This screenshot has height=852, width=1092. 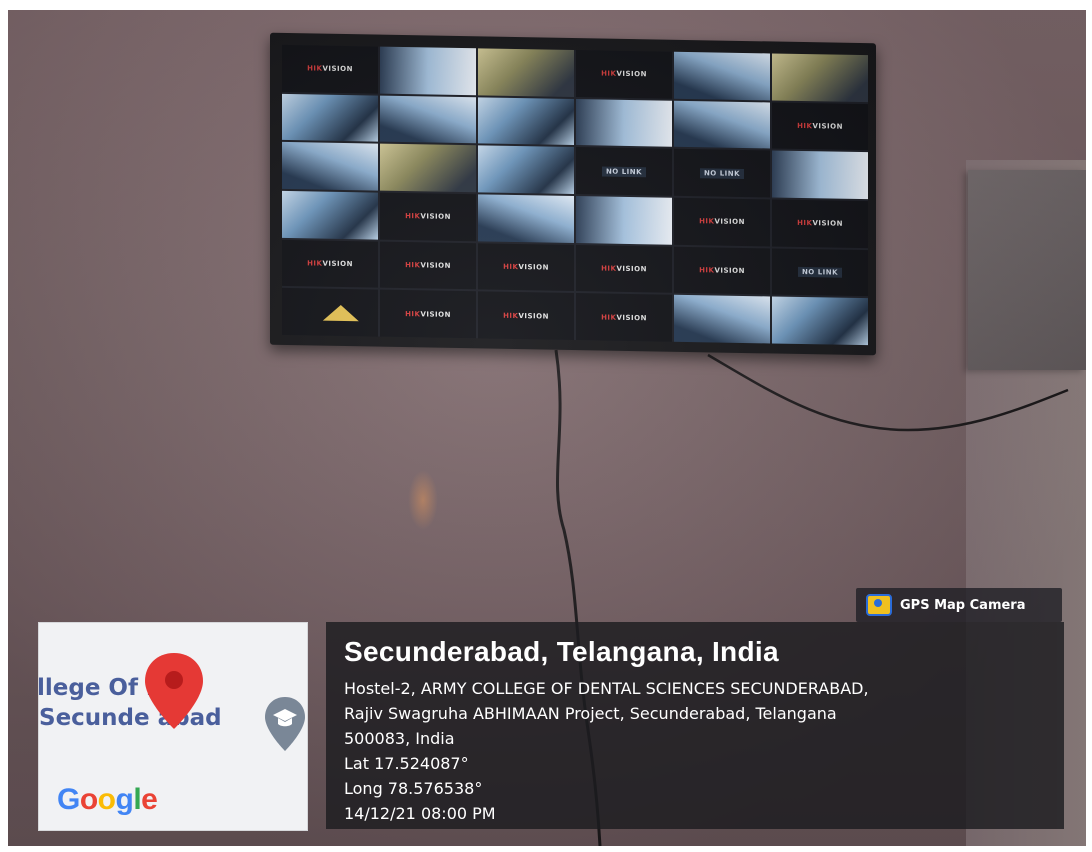 What do you see at coordinates (413, 788) in the screenshot?
I see `longitude: Long 78.576538°` at bounding box center [413, 788].